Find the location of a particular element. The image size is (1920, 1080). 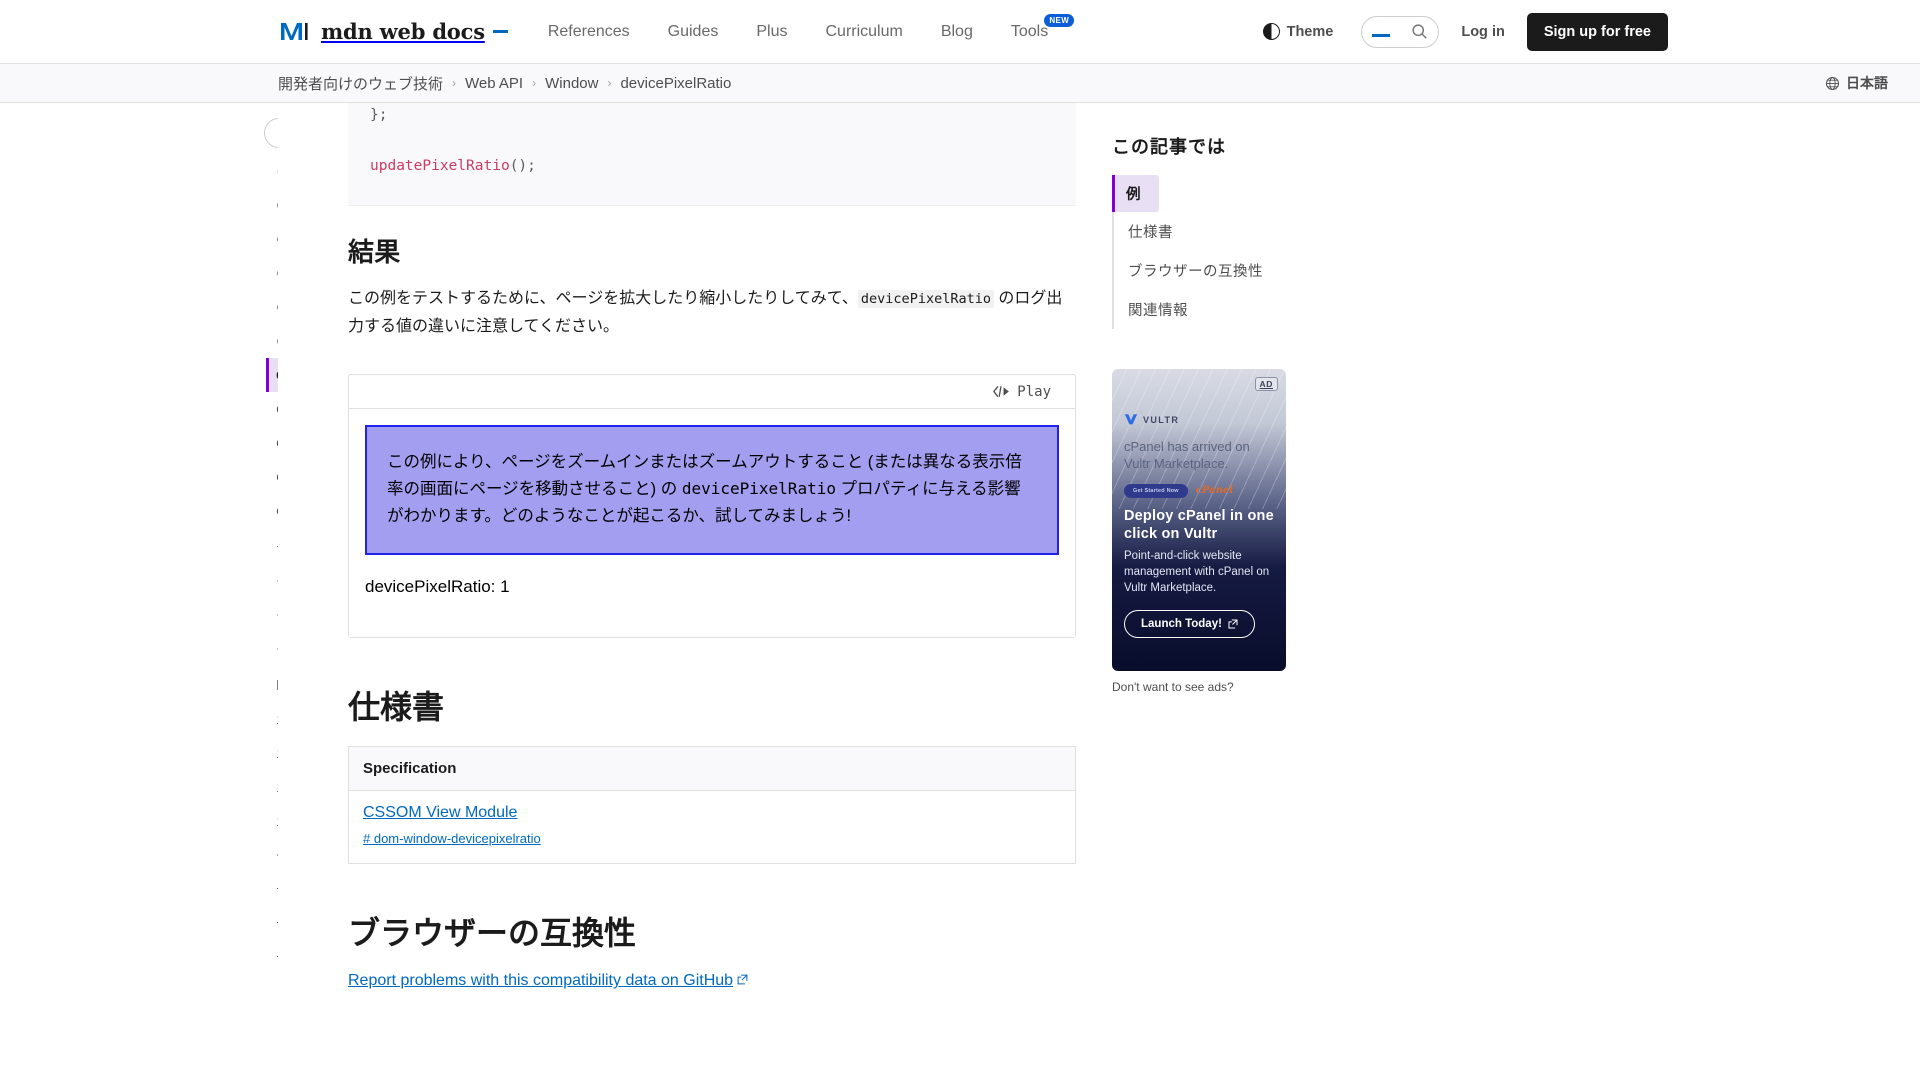

sidebar-item-label: launchQueue is located at coordinates (277, 860).